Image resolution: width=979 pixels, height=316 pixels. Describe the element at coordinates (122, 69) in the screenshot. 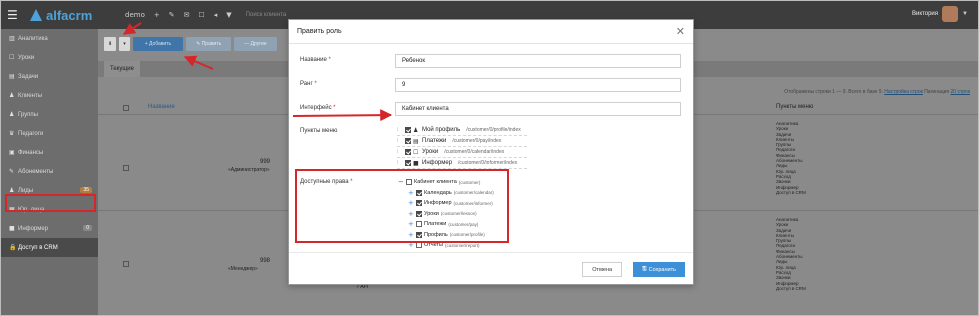

I see `tab-current: Текущие` at that location.